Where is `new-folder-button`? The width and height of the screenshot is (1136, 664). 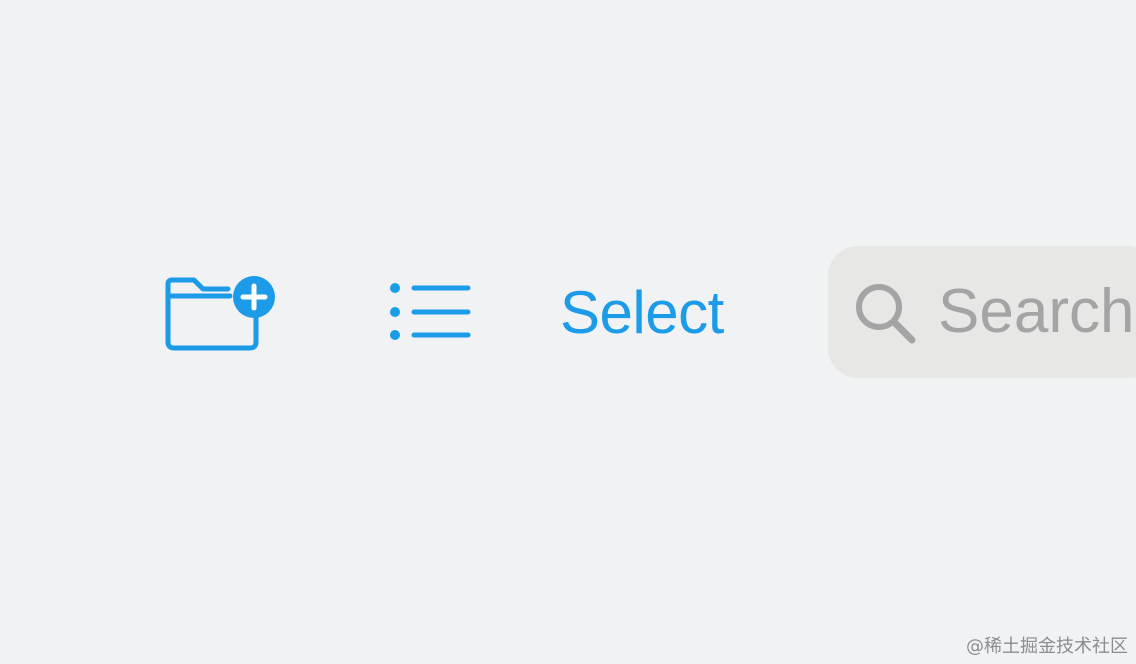
new-folder-button is located at coordinates (220, 313).